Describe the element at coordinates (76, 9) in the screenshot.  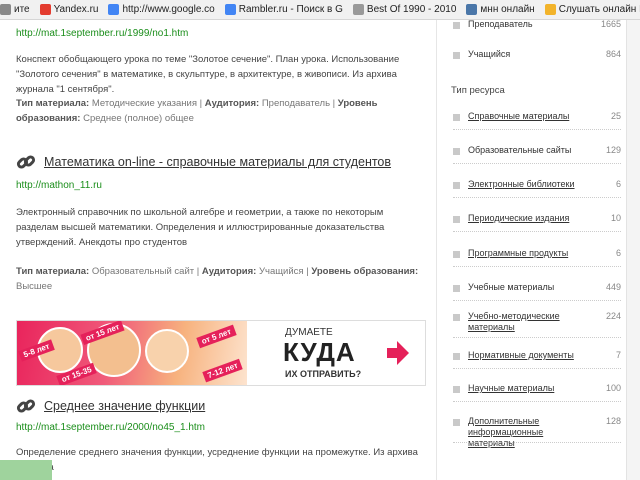
I see `bookmark-label: Yandex.ru` at that location.